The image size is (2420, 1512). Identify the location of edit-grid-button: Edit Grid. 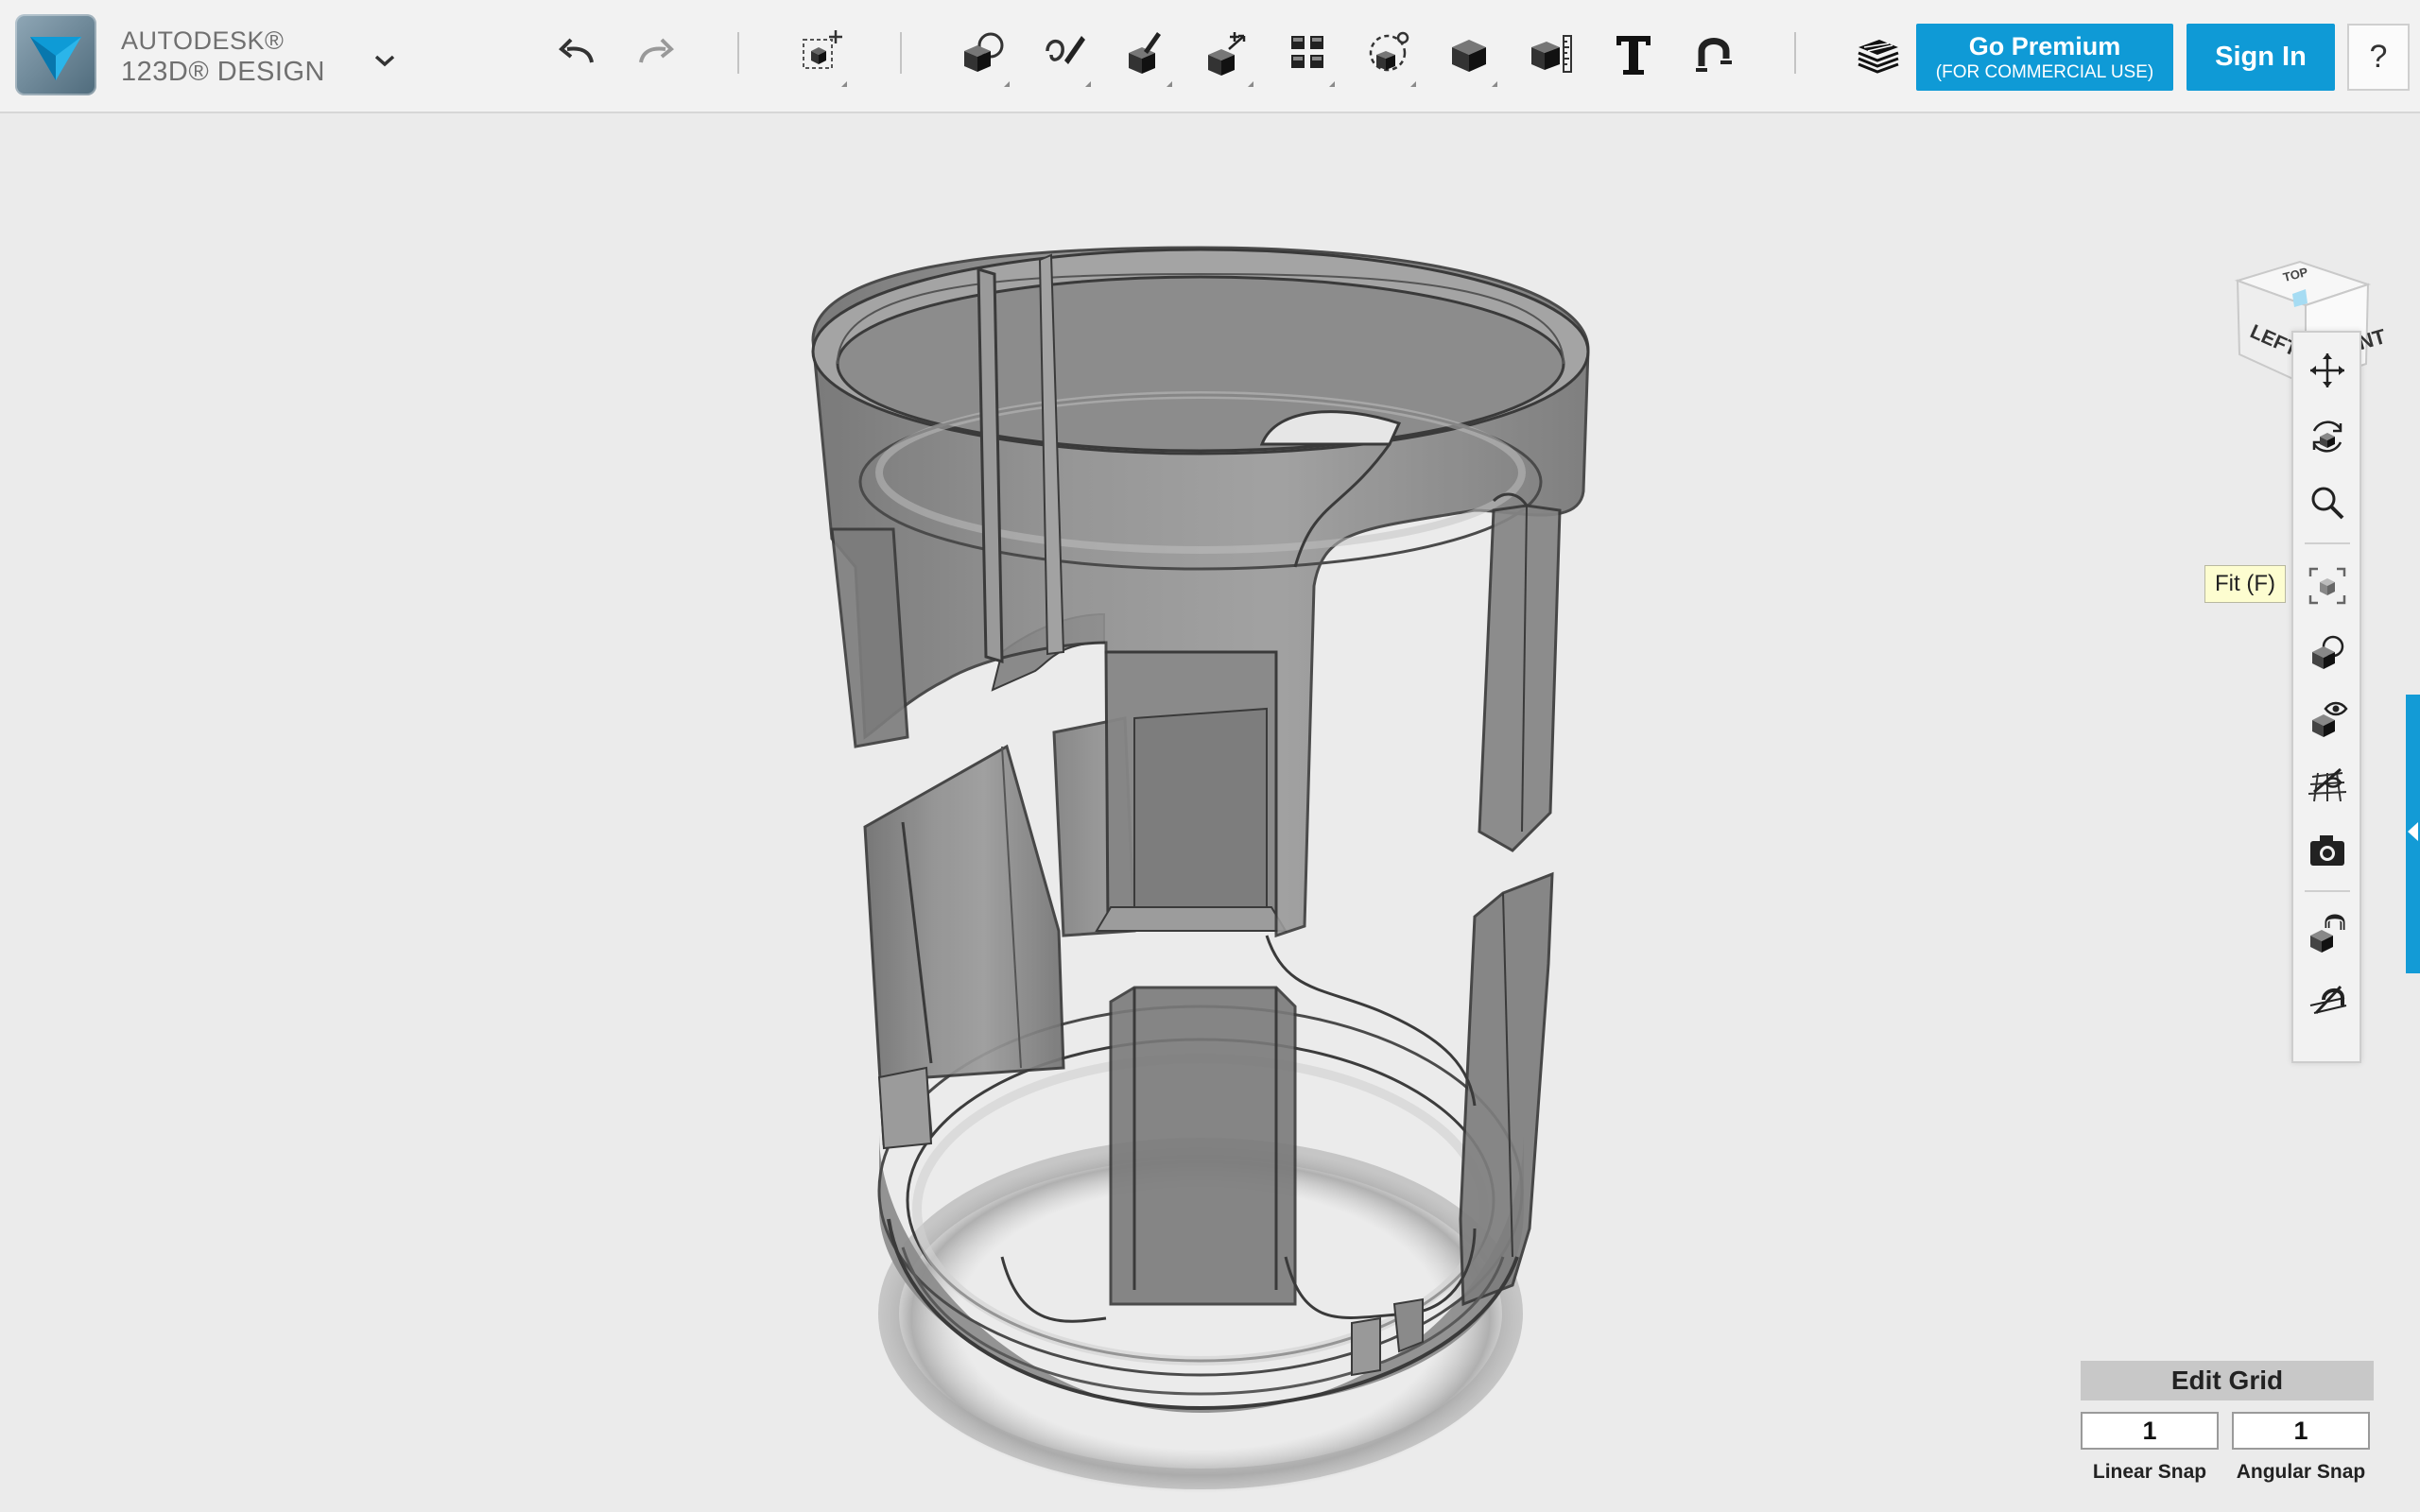
(2227, 1380).